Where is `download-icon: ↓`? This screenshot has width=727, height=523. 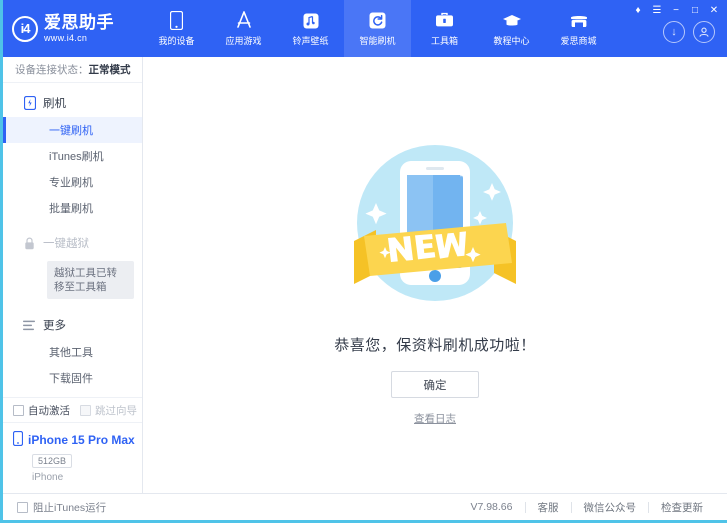
download-icon: ↓ is located at coordinates (674, 32).